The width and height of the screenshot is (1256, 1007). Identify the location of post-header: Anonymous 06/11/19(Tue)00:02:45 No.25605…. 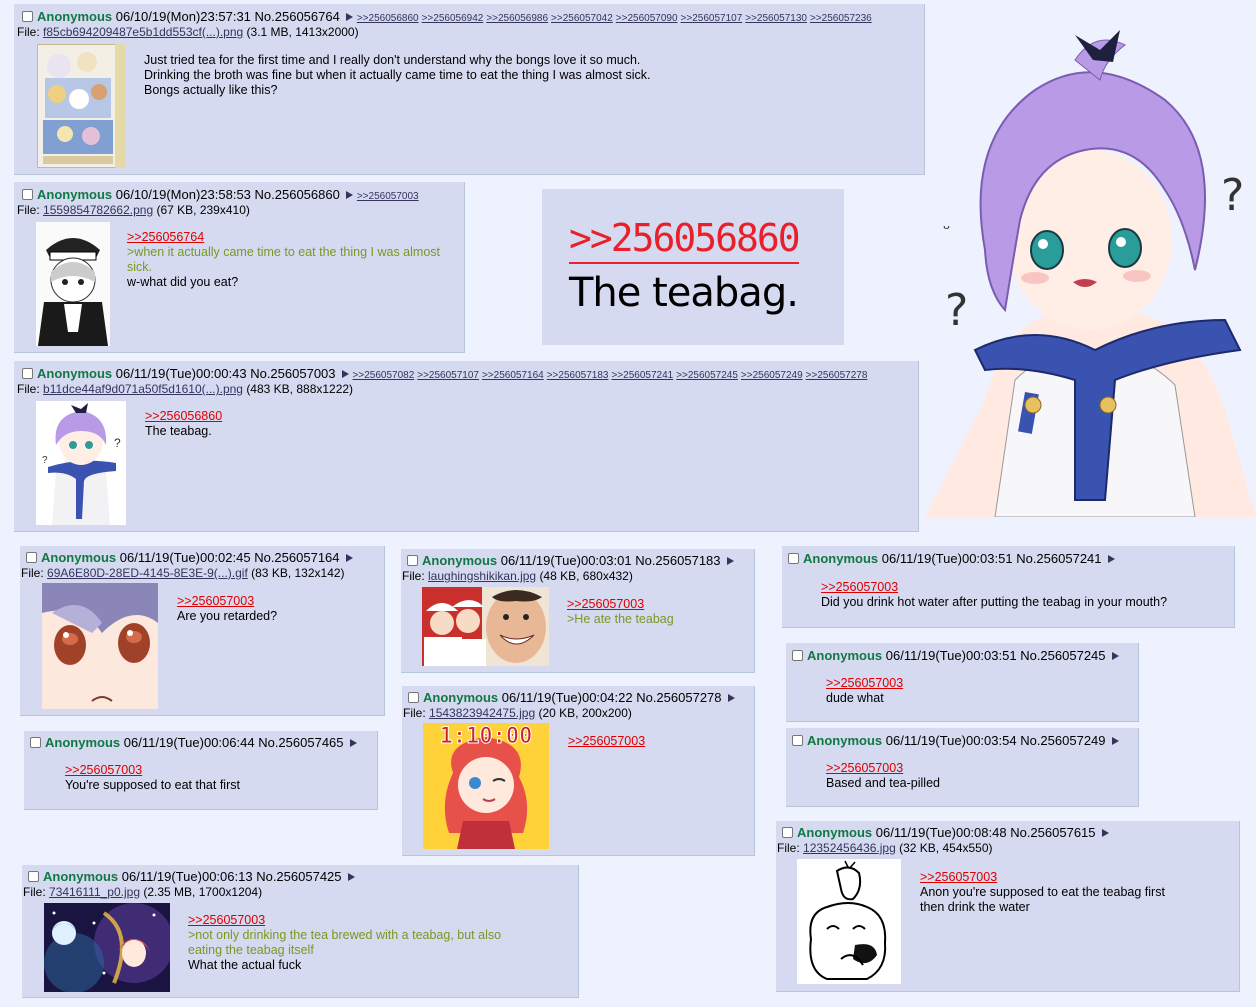
(191, 558).